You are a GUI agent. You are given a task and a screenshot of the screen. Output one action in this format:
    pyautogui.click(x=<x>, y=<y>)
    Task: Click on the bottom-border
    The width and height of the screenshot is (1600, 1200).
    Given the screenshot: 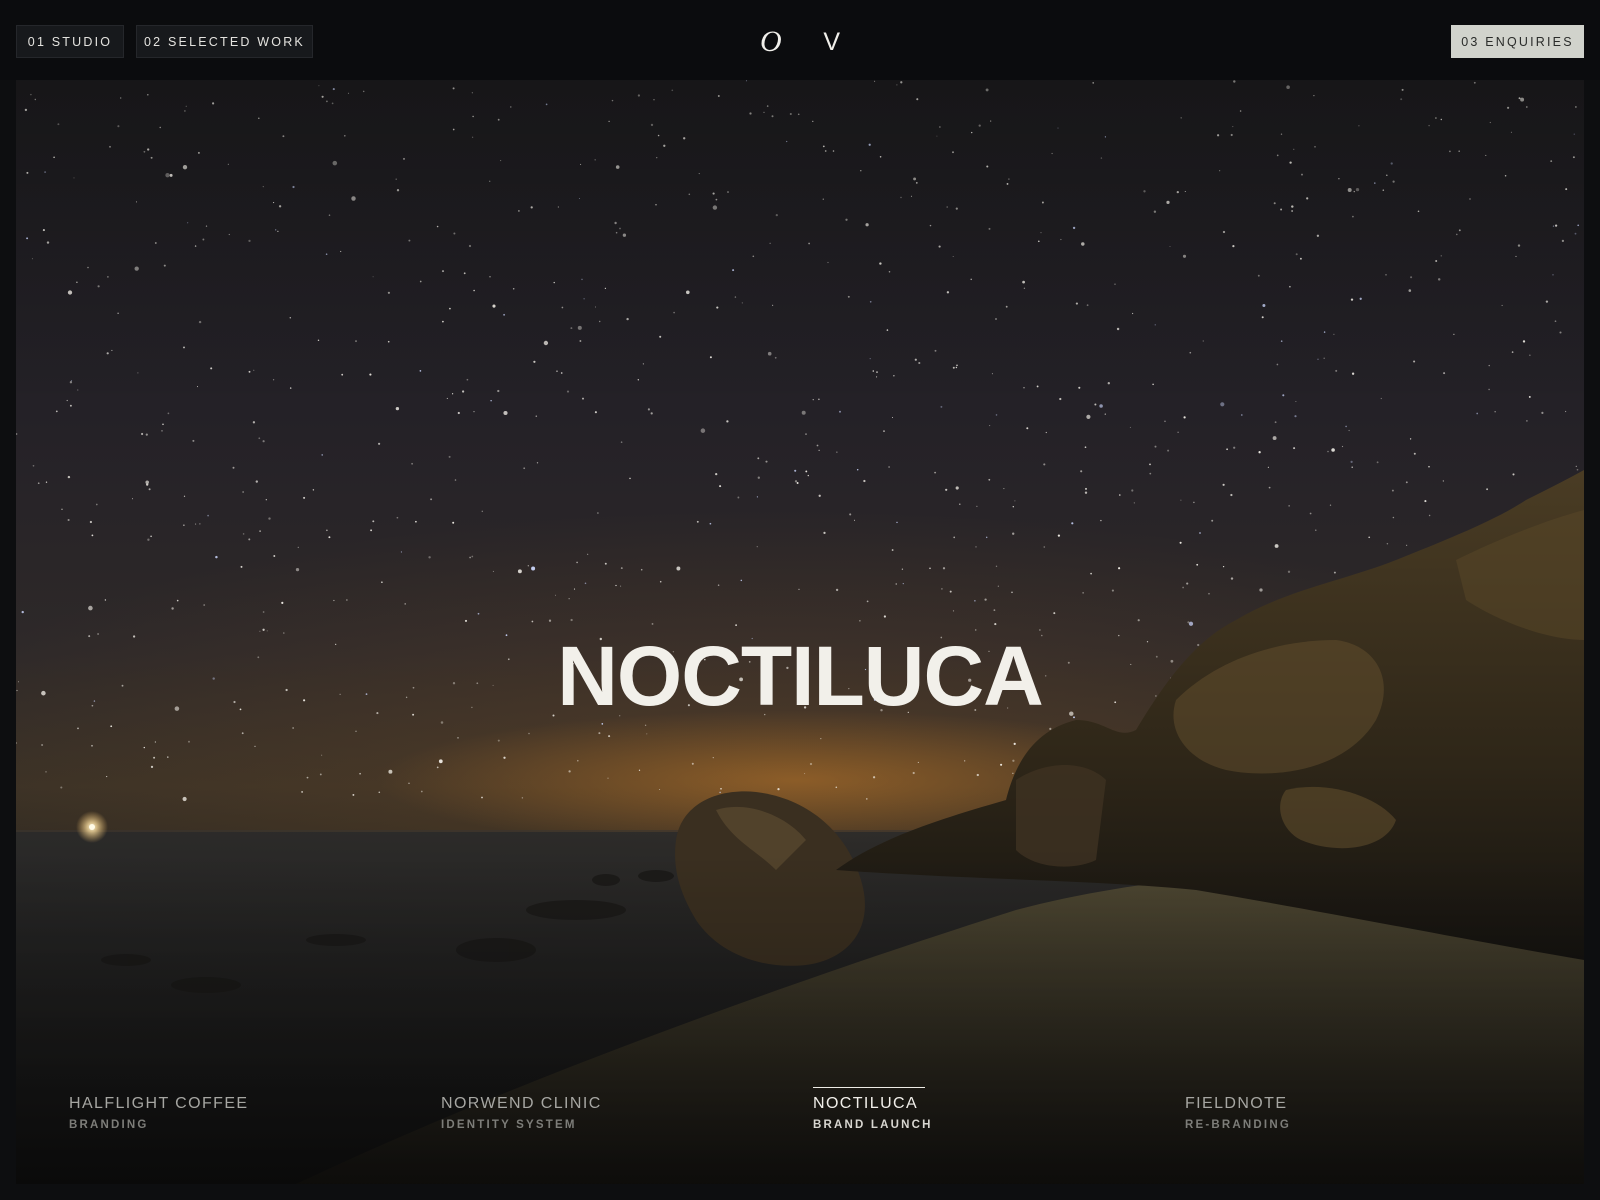 What is the action you would take?
    pyautogui.click(x=800, y=1192)
    